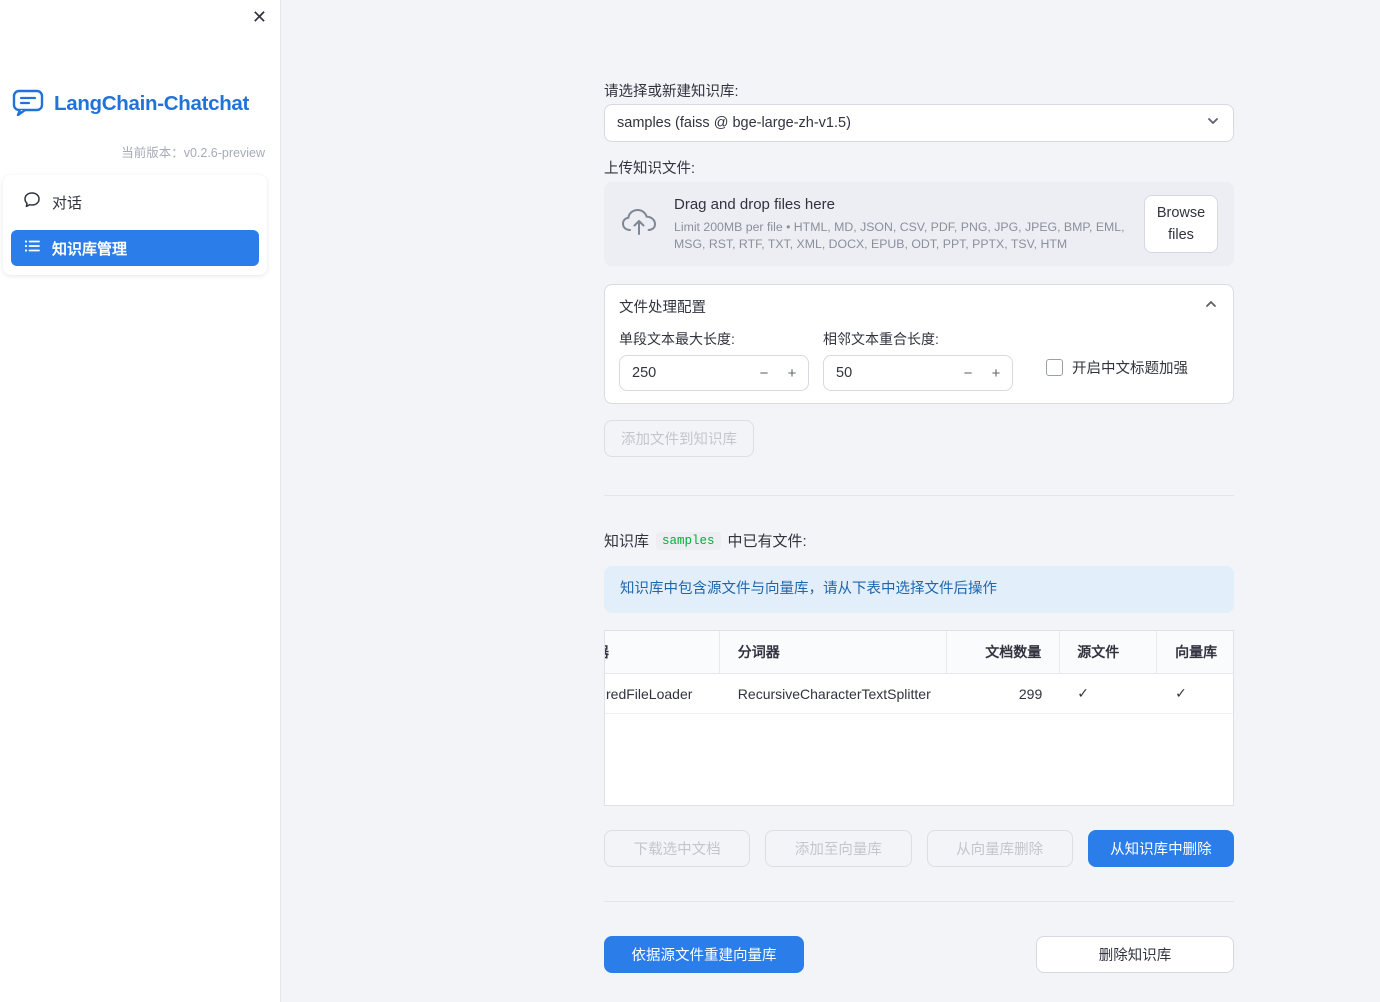 The height and width of the screenshot is (1002, 1380). Describe the element at coordinates (90, 249) in the screenshot. I see `sidebar-item-label: 知识库管理` at that location.